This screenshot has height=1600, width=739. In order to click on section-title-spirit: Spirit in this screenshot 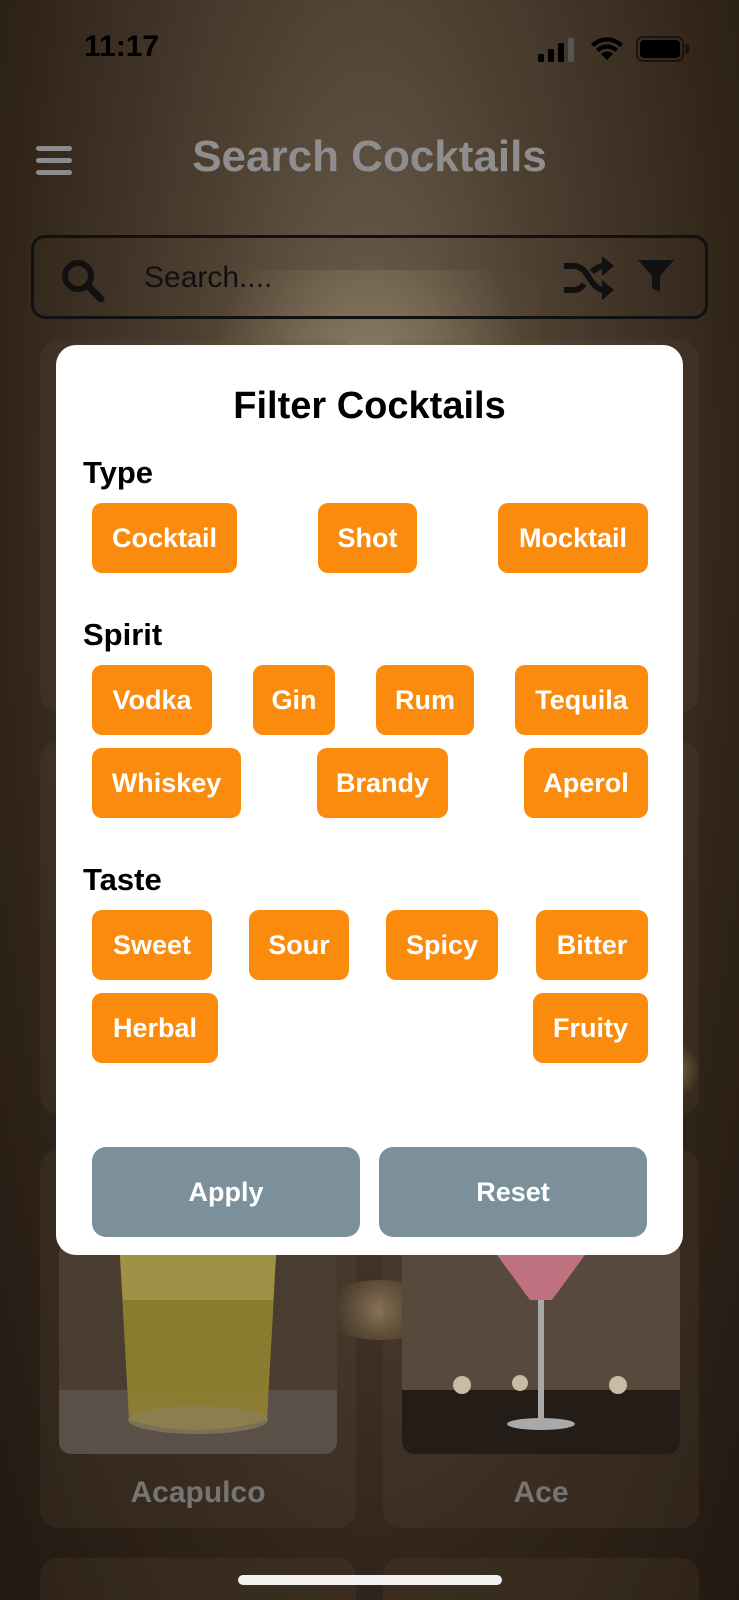, I will do `click(123, 634)`.